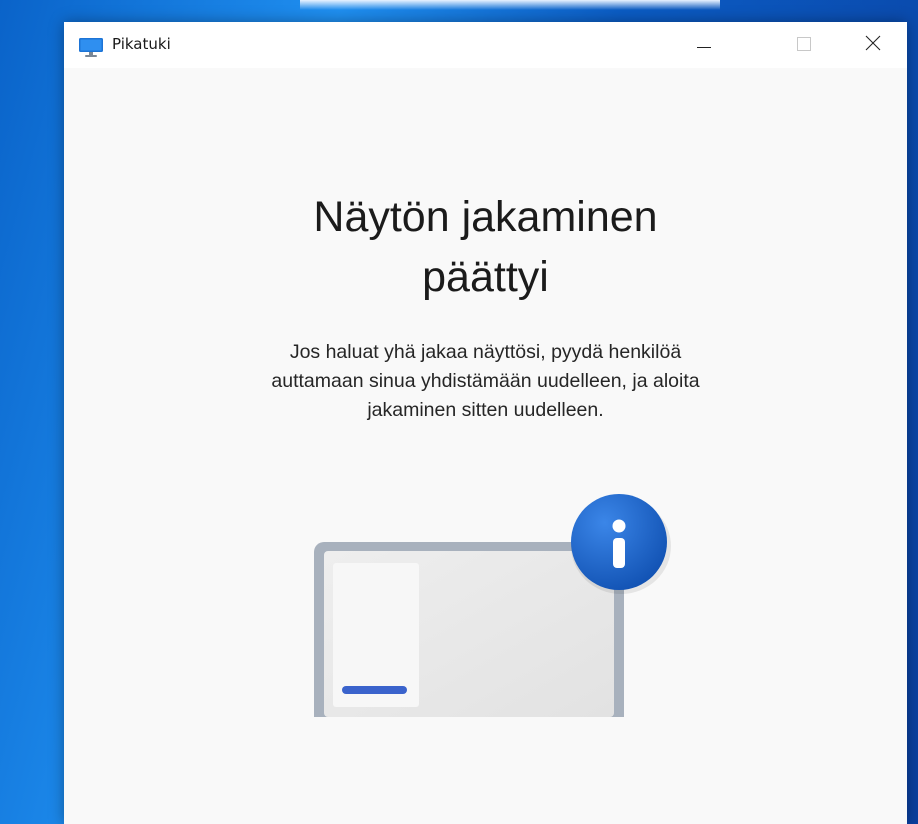 Image resolution: width=918 pixels, height=824 pixels. Describe the element at coordinates (621, 544) in the screenshot. I see `info-icon` at that location.